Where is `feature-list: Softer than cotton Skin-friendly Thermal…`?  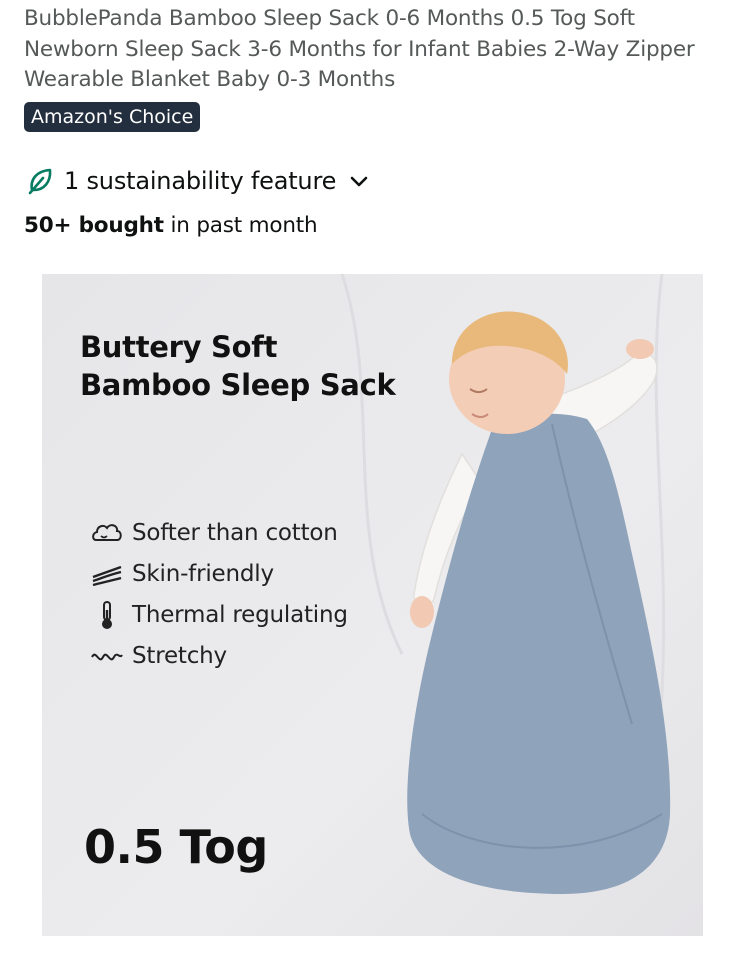 feature-list: Softer than cotton Skin-friendly Thermal… is located at coordinates (219, 594).